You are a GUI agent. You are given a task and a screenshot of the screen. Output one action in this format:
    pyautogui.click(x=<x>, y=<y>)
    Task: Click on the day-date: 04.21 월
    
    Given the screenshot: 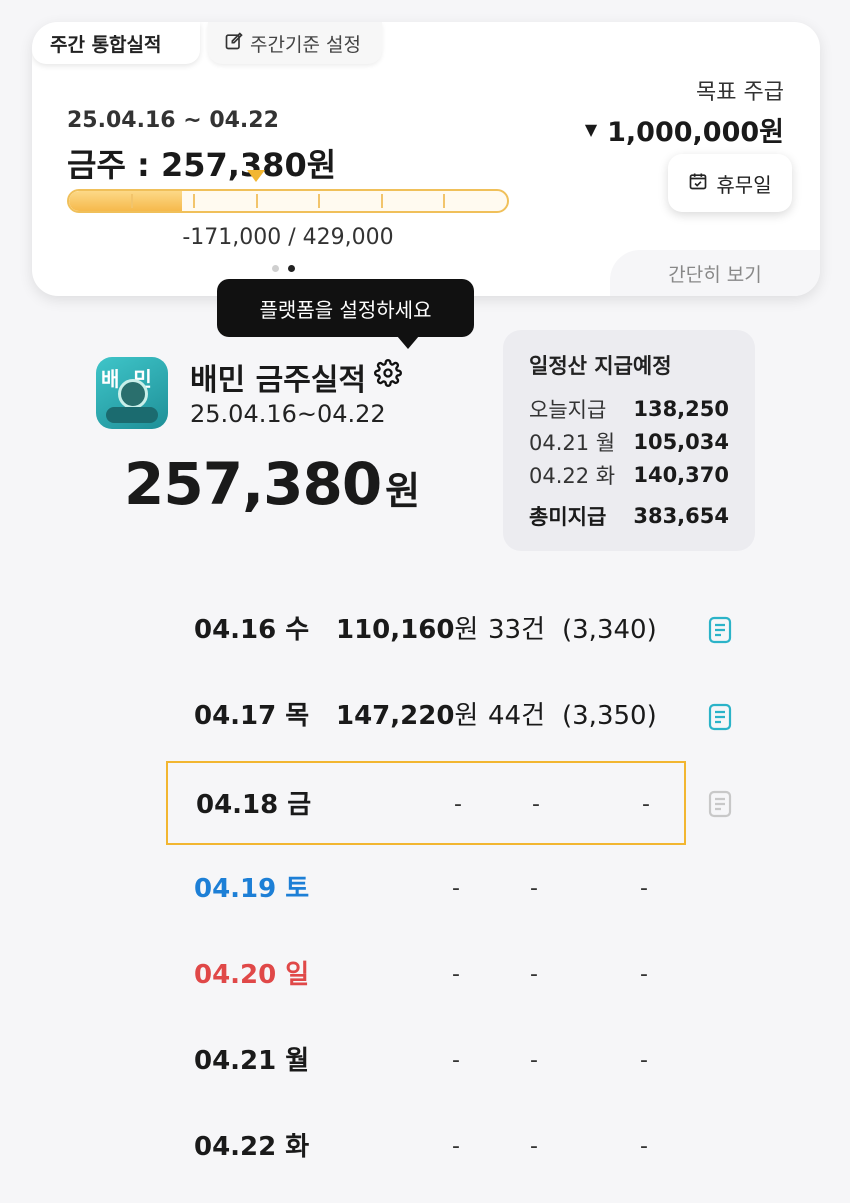 What is the action you would take?
    pyautogui.click(x=252, y=1061)
    